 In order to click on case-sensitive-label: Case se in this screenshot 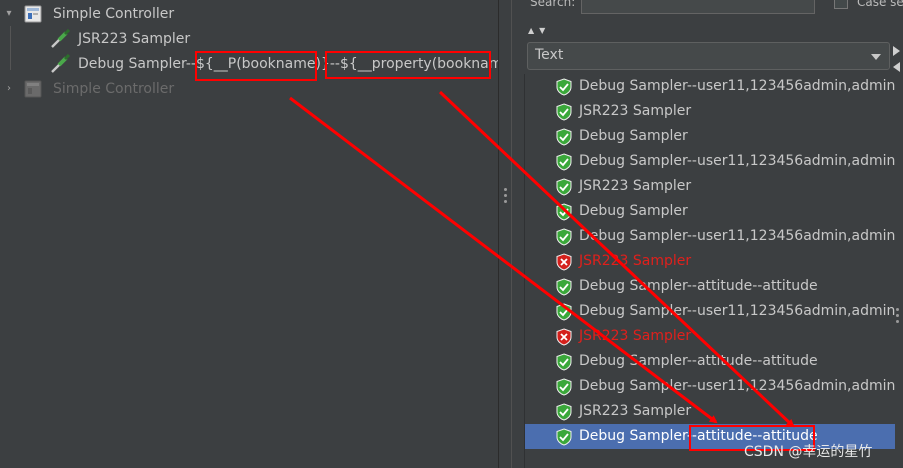, I will do `click(880, 4)`.